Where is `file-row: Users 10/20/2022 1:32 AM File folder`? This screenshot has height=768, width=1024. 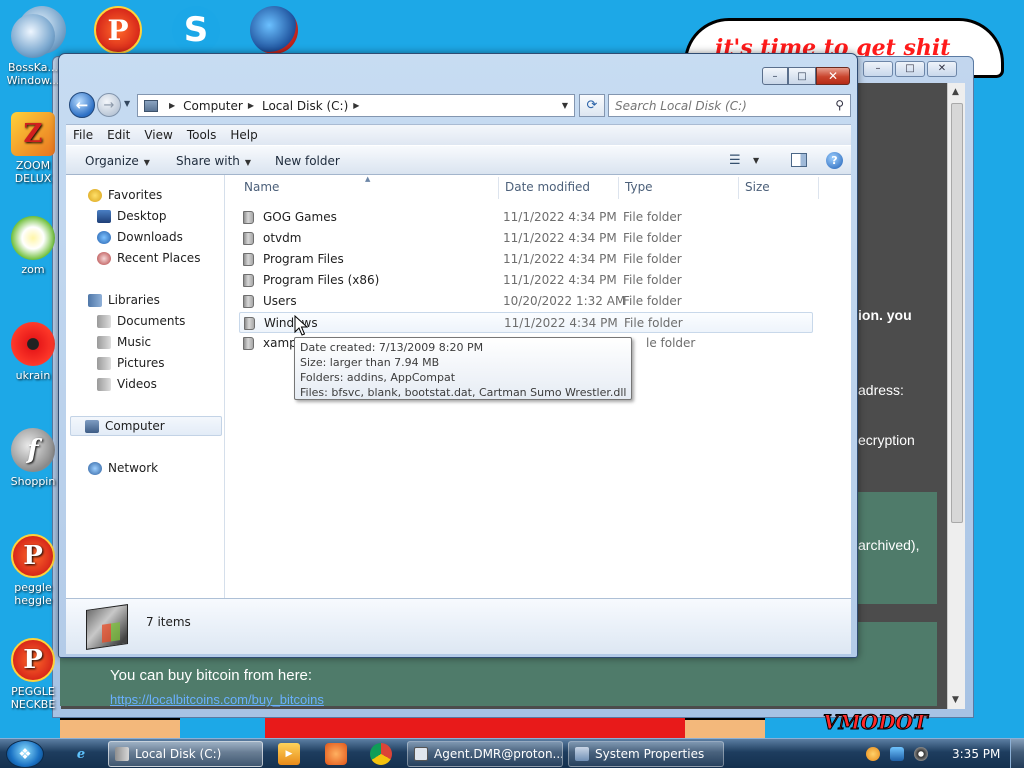 file-row: Users 10/20/2022 1:32 AM File folder is located at coordinates (526, 301).